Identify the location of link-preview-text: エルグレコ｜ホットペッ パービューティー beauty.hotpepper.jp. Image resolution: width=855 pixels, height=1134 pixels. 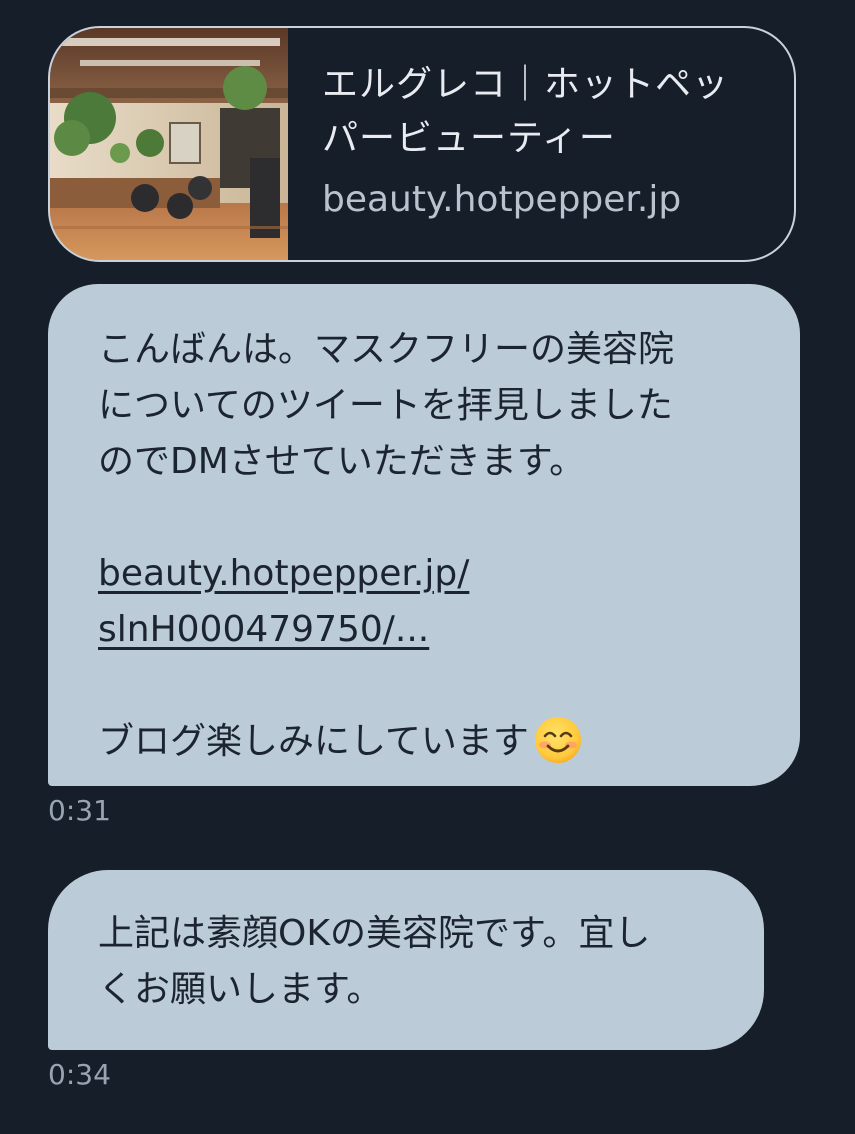
(547, 141).